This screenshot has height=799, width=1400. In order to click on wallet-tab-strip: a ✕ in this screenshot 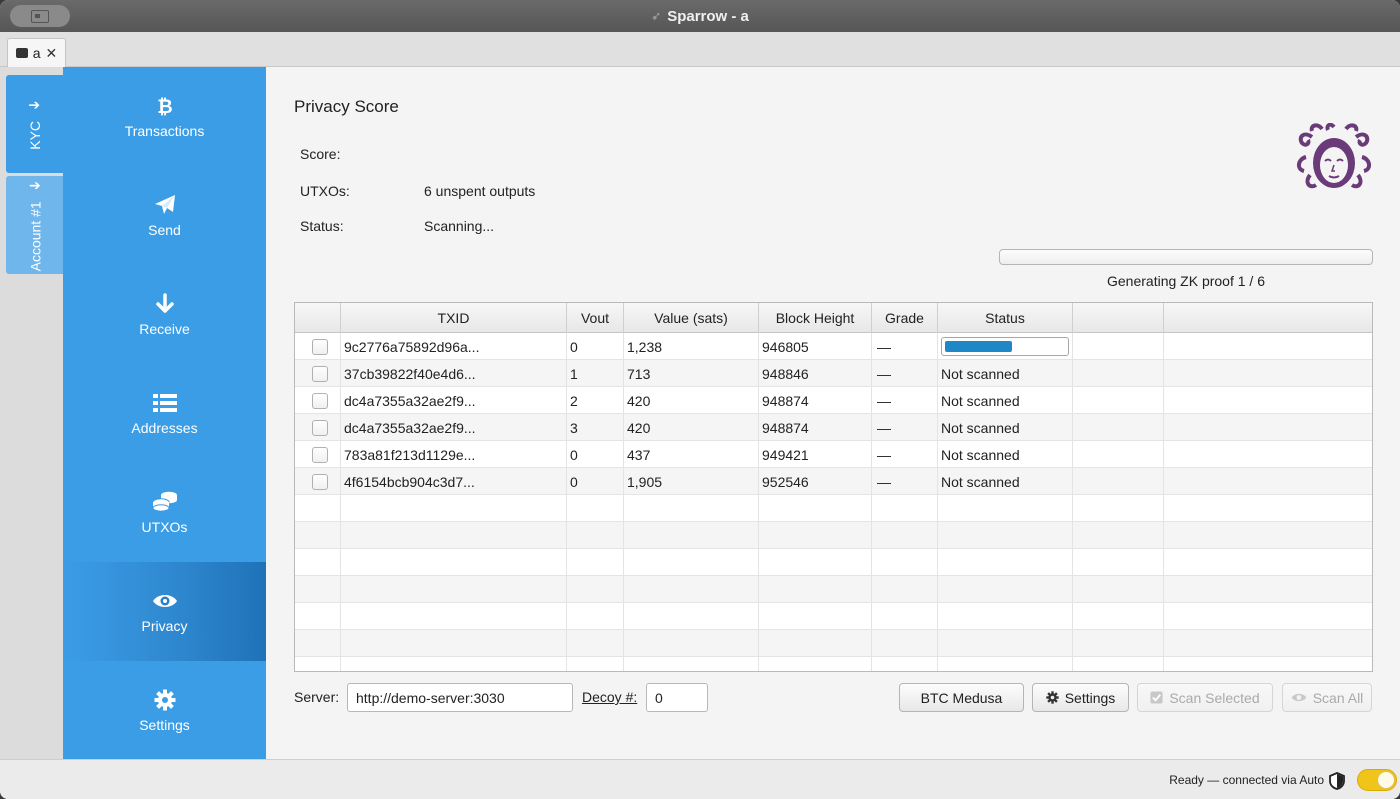, I will do `click(700, 49)`.